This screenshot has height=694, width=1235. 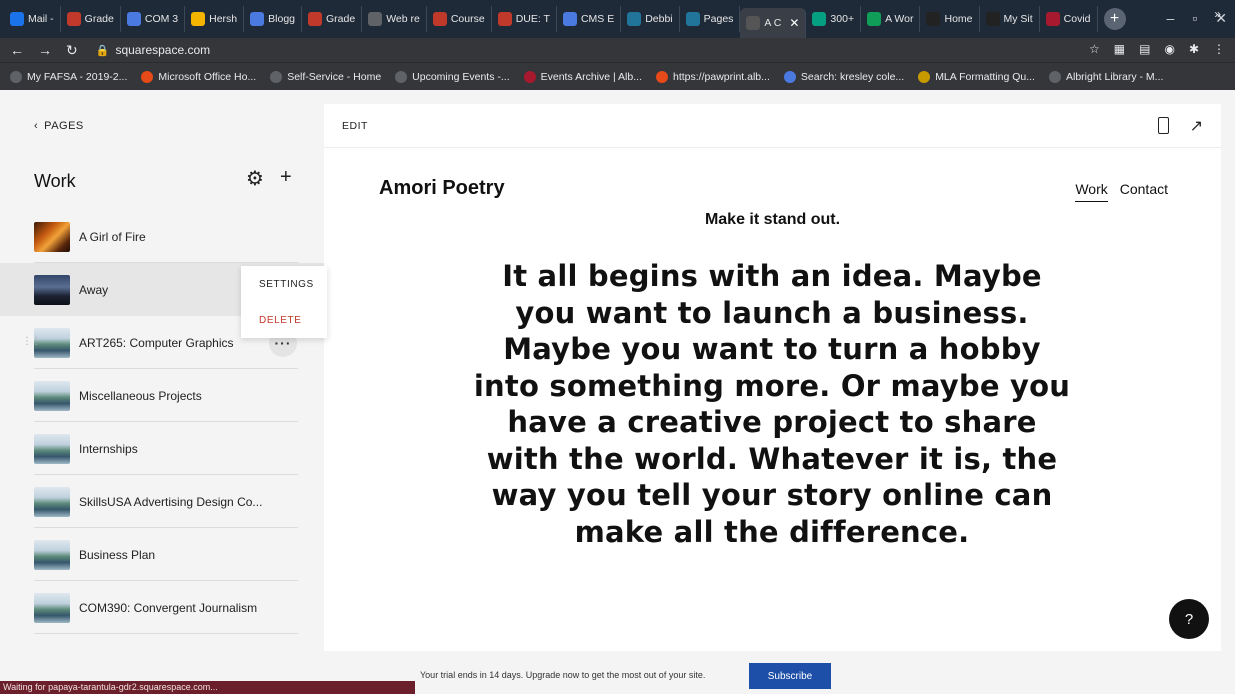 What do you see at coordinates (891, 19) in the screenshot?
I see `browser-tab: A Wor` at bounding box center [891, 19].